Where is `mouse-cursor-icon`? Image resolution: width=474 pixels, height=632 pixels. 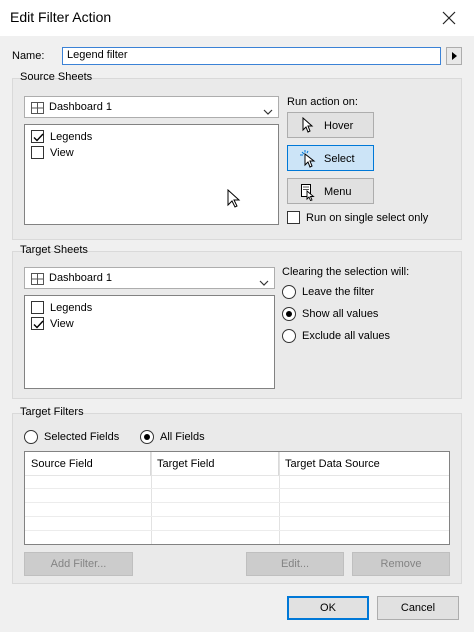
mouse-cursor-icon is located at coordinates (234, 200).